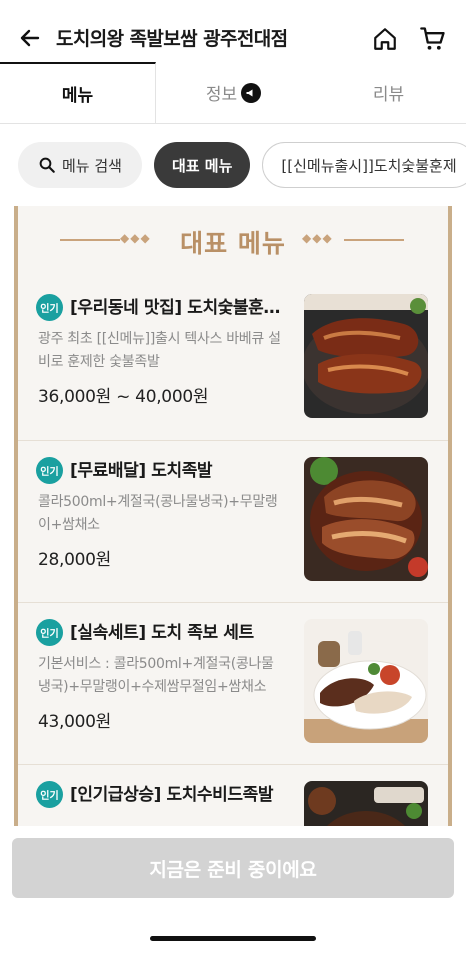 The height and width of the screenshot is (953, 466). Describe the element at coordinates (75, 722) in the screenshot. I see `menu-item-price: 43,000원` at that location.